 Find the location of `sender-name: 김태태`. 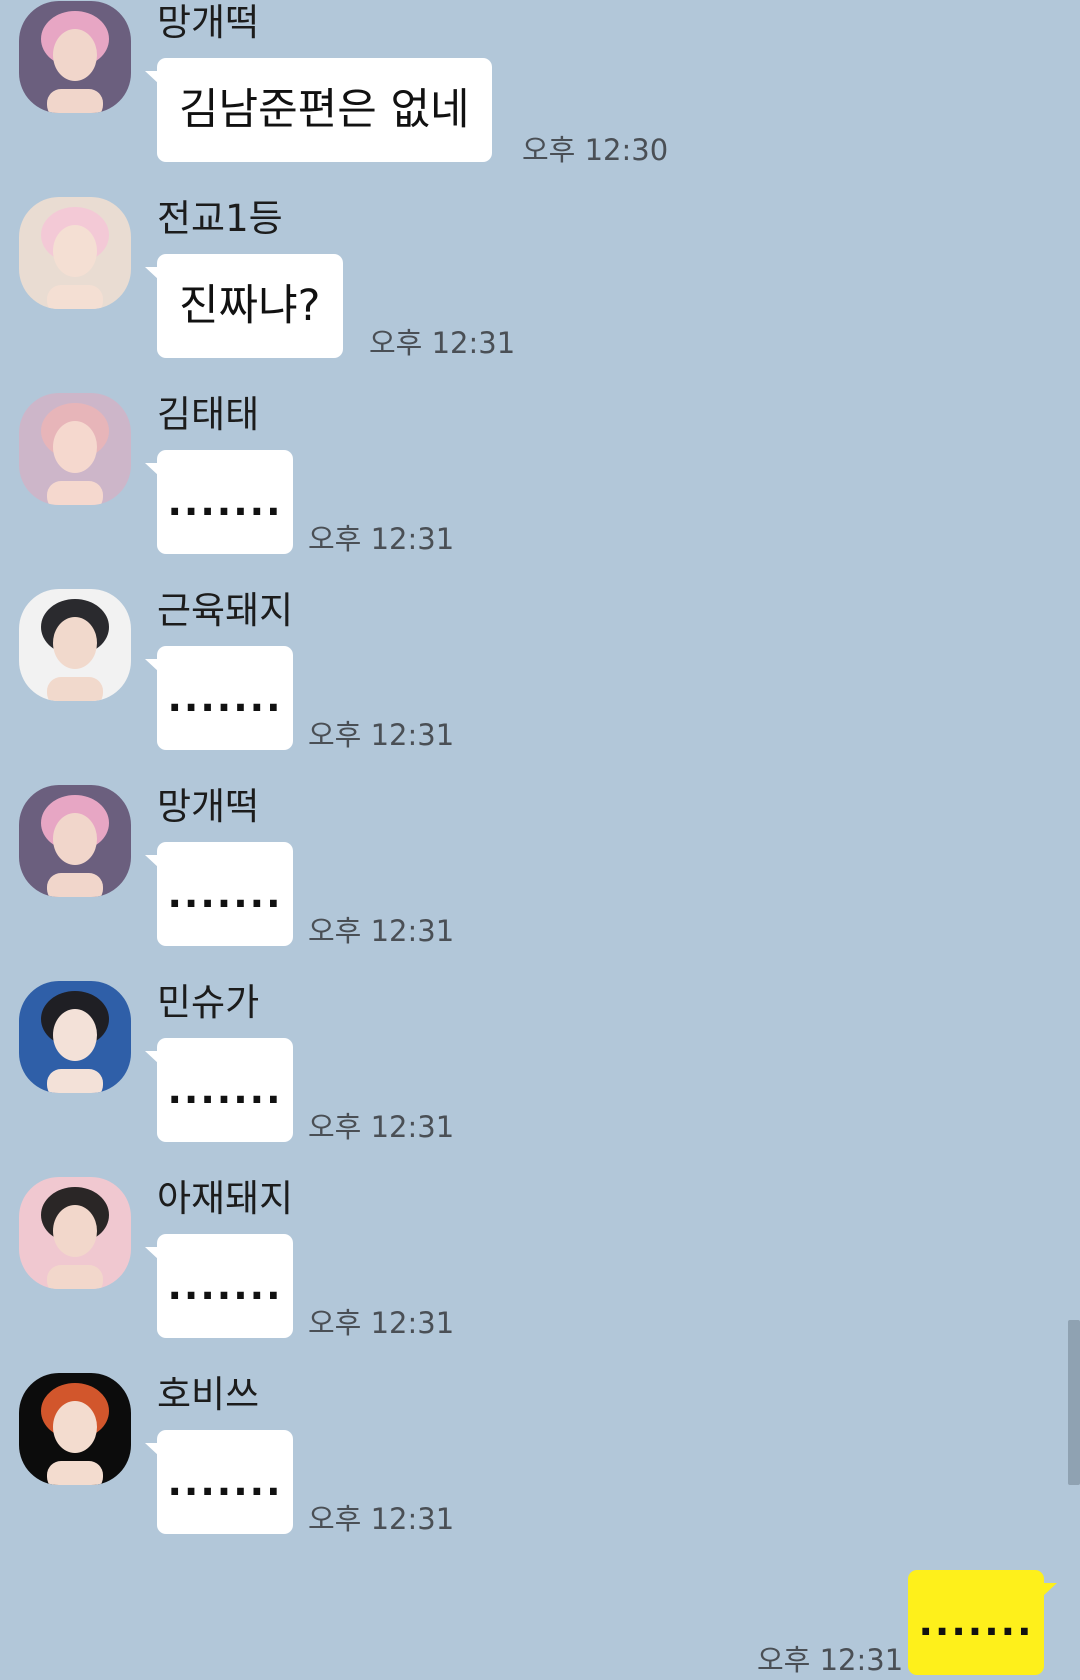

sender-name: 김태태 is located at coordinates (208, 414).